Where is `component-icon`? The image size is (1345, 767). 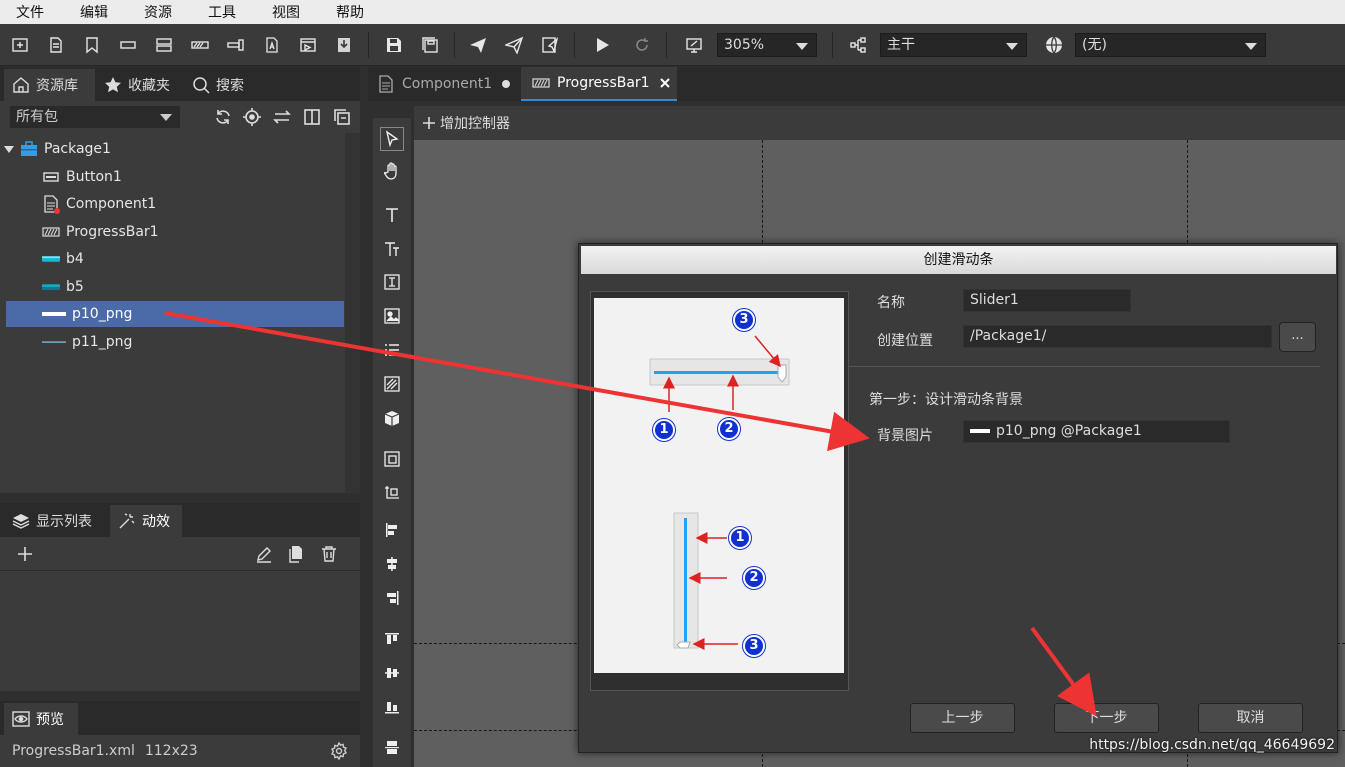
component-icon is located at coordinates (386, 84).